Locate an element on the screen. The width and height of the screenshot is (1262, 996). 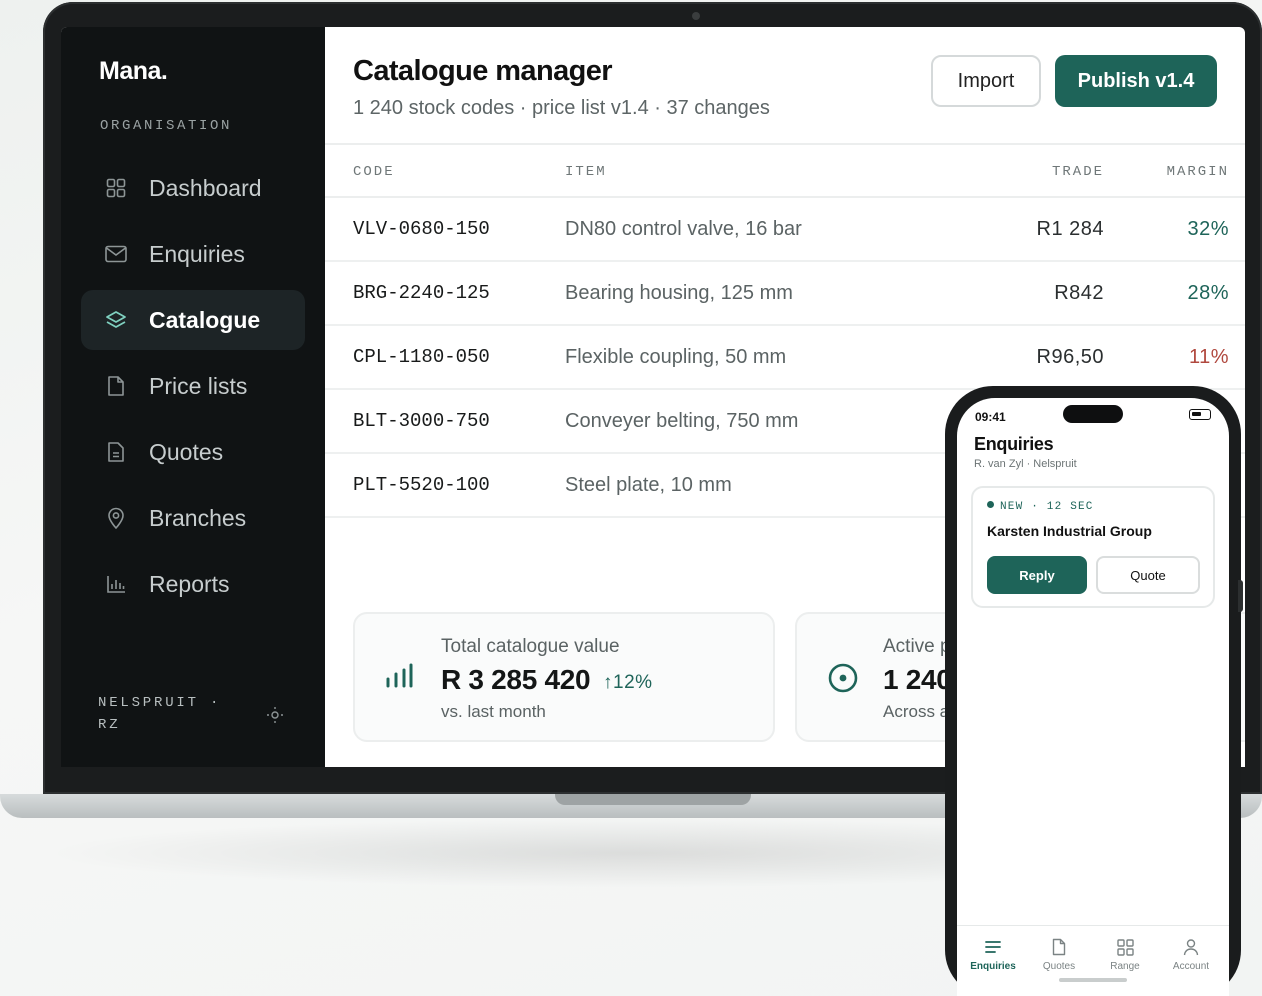
sidebar-item-label: Dashboard is located at coordinates (205, 187).